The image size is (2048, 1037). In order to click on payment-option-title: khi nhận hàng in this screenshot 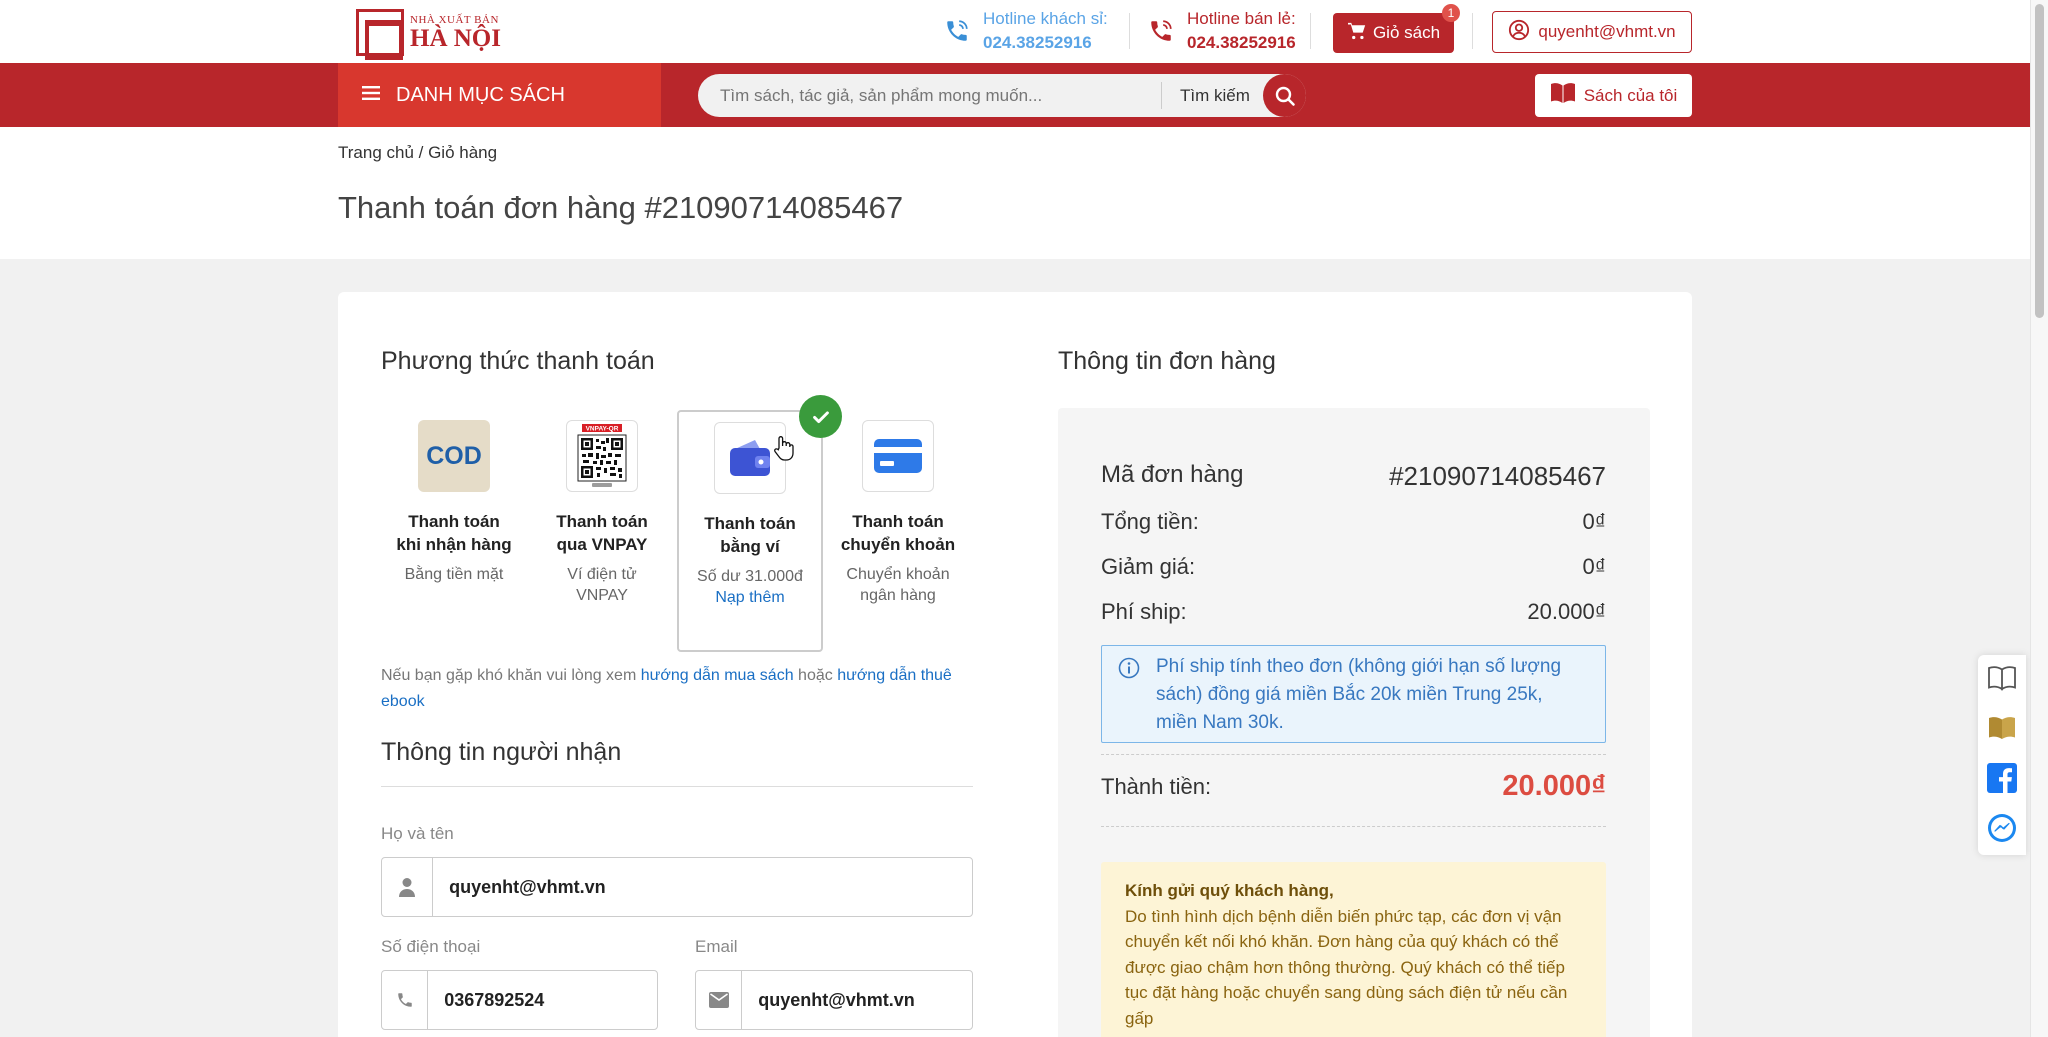, I will do `click(454, 544)`.